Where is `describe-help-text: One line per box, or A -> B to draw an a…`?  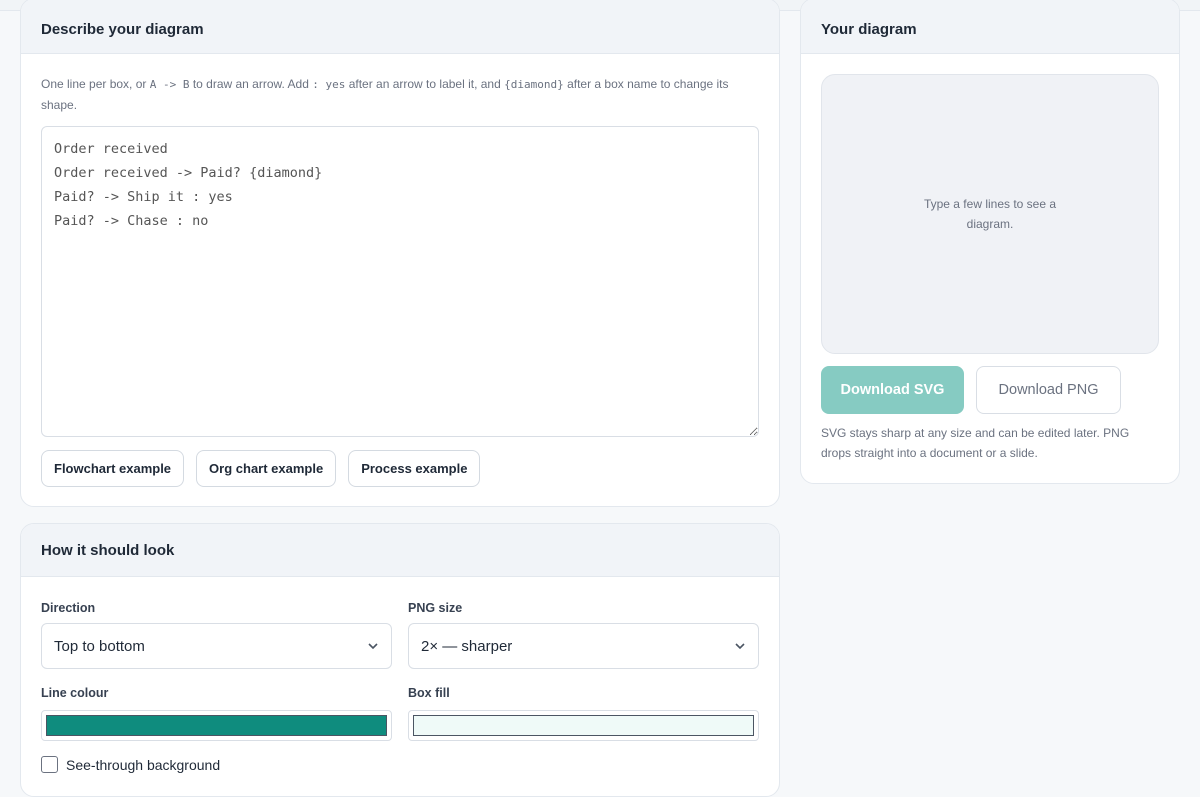
describe-help-text: One line per box, or A -> B to draw an a… is located at coordinates (385, 94).